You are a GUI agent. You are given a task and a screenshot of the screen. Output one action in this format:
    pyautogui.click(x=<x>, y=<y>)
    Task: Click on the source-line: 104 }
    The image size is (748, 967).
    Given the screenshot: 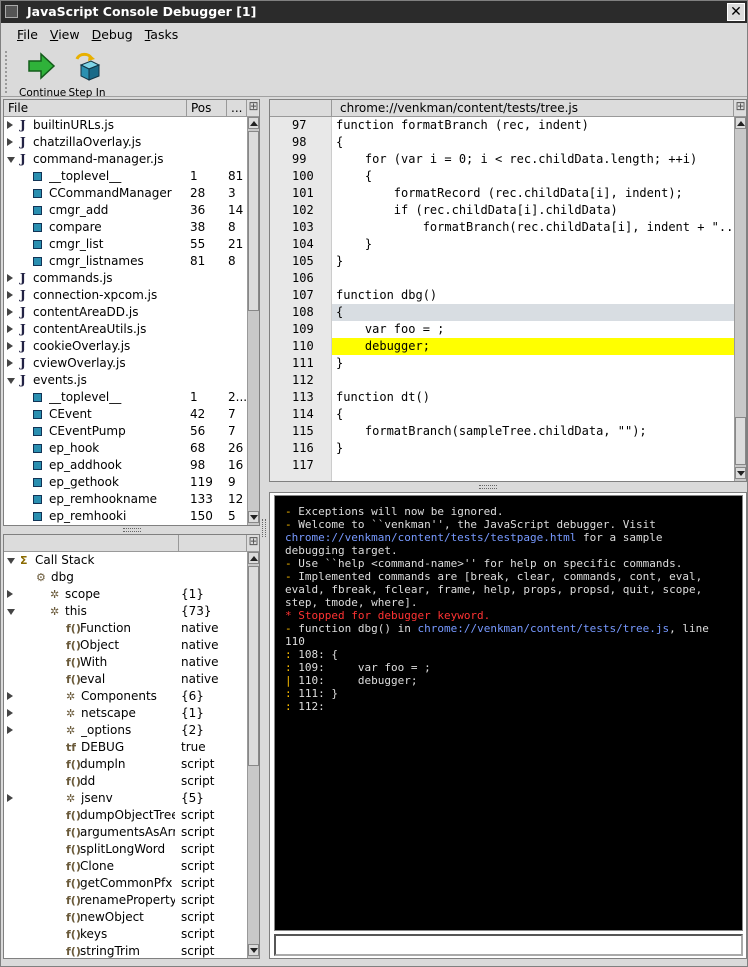 What is the action you would take?
    pyautogui.click(x=502, y=244)
    